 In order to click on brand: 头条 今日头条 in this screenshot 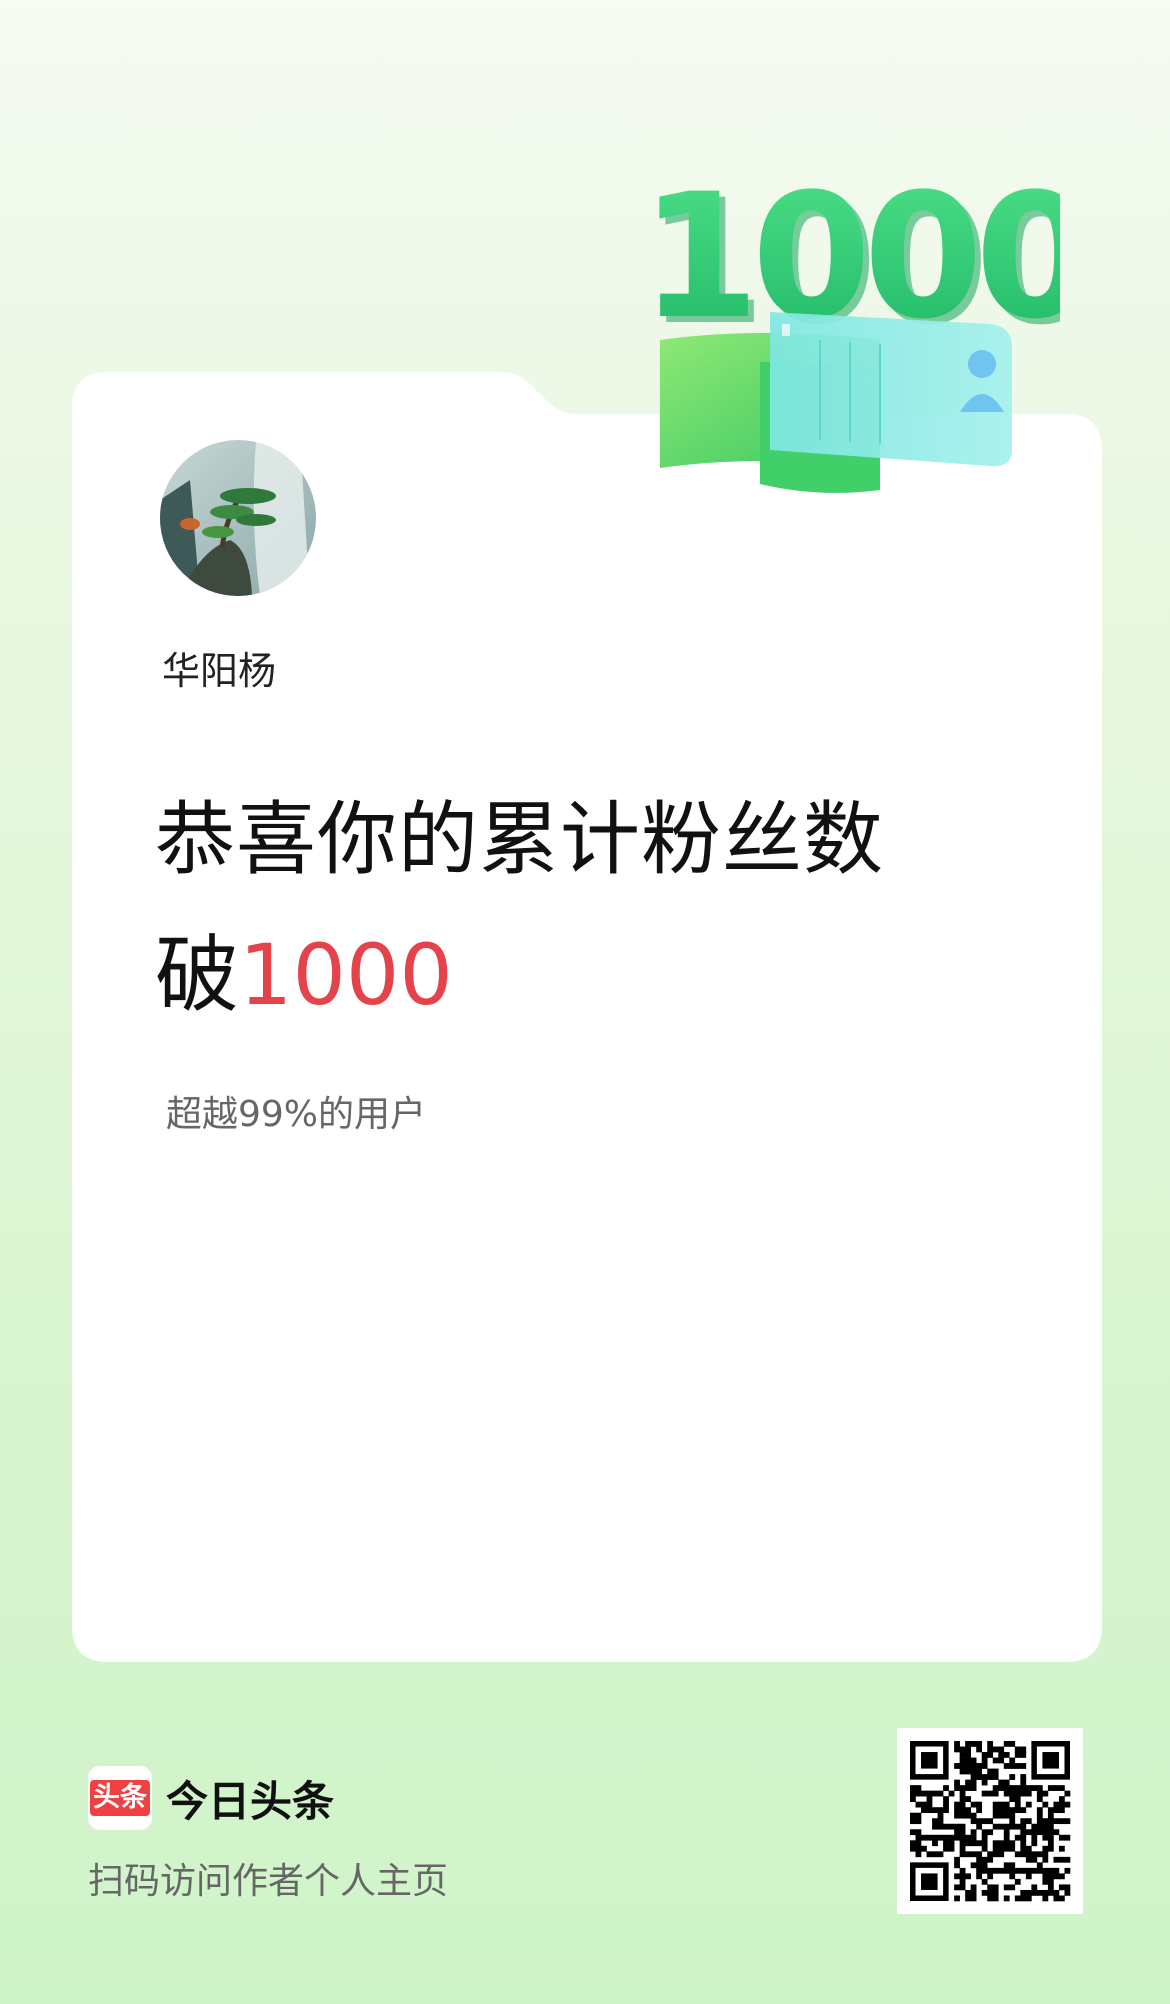, I will do `click(211, 1798)`.